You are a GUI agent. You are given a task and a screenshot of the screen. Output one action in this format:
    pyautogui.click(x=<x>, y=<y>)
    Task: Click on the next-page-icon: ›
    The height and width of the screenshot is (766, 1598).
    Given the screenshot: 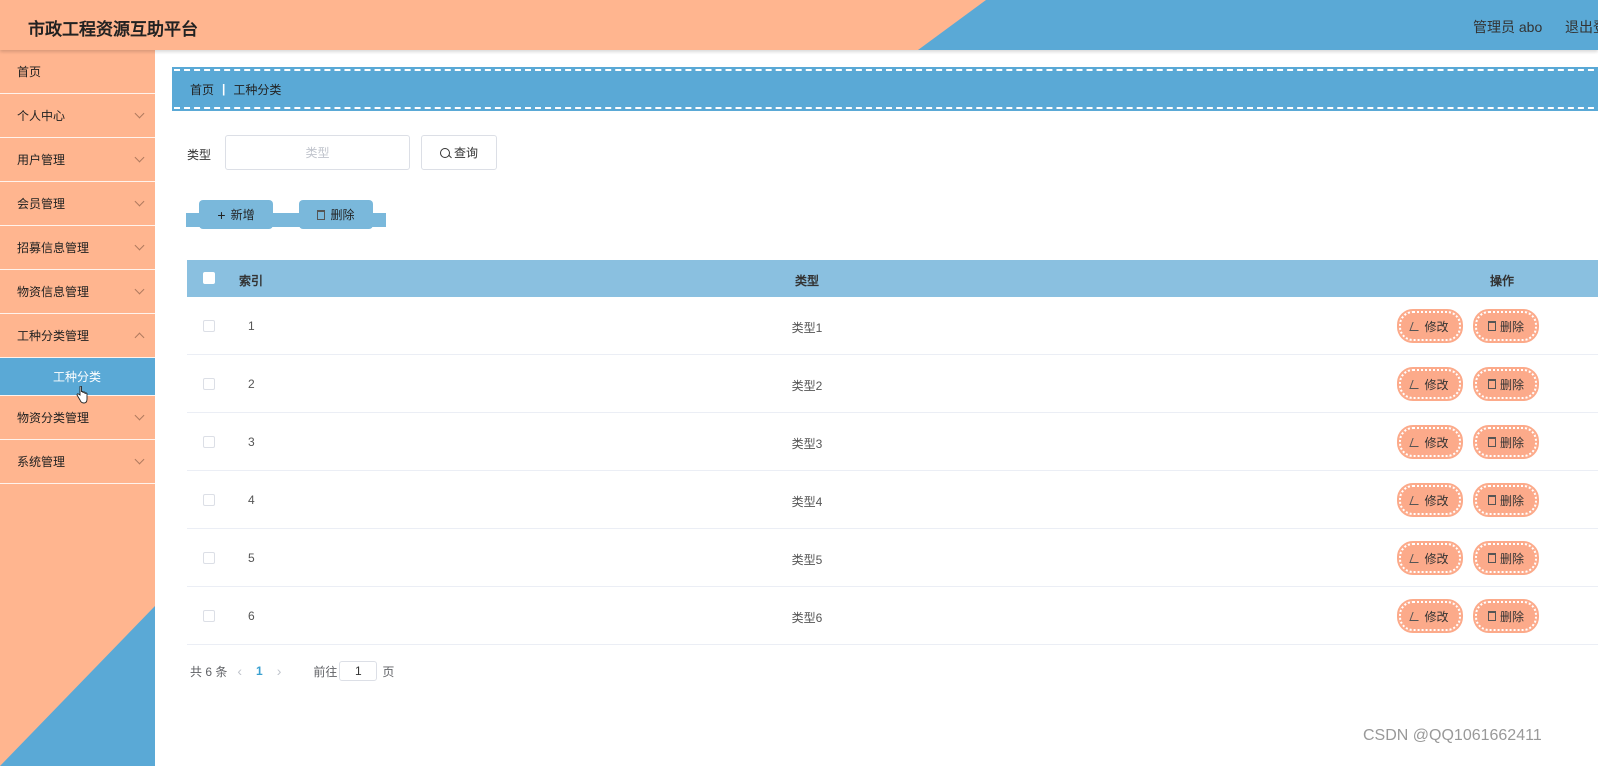 What is the action you would take?
    pyautogui.click(x=279, y=671)
    